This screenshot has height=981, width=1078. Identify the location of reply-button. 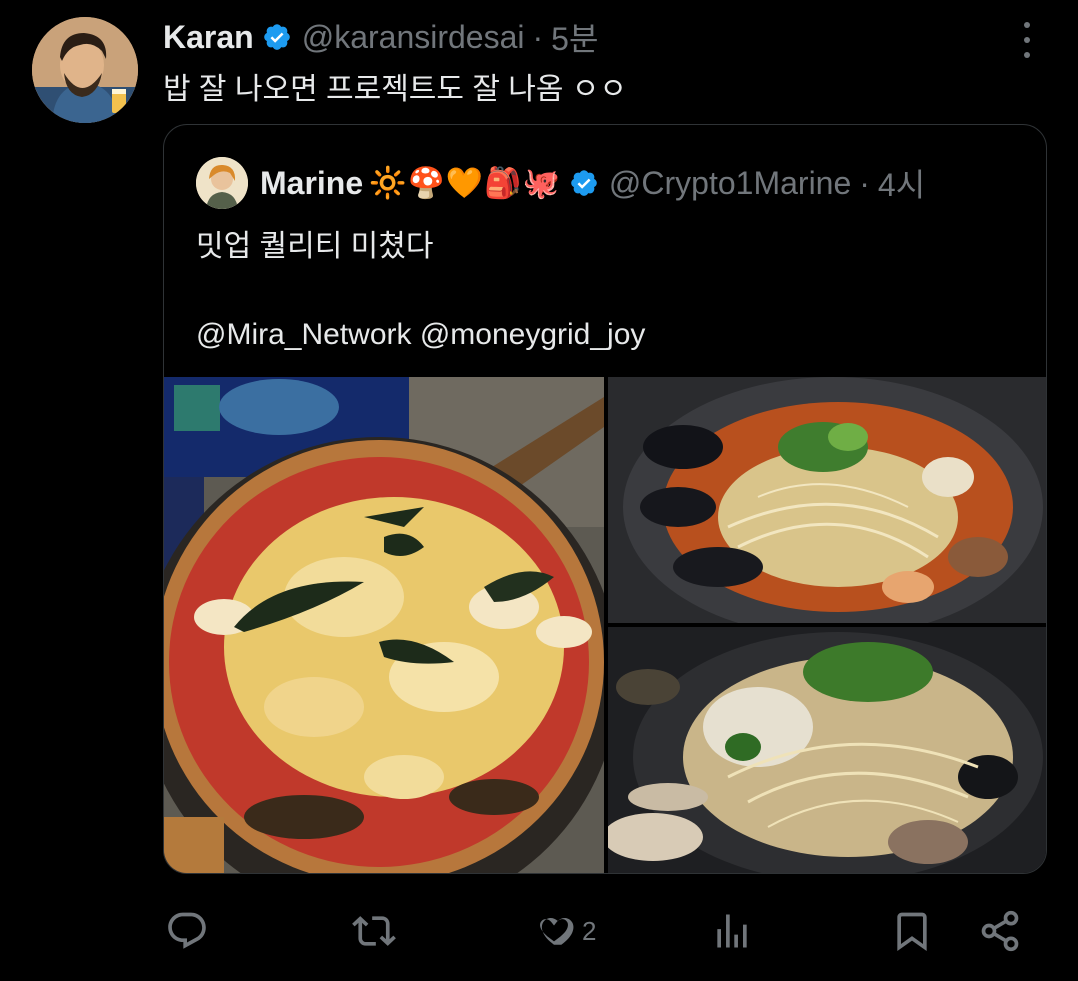
(187, 931).